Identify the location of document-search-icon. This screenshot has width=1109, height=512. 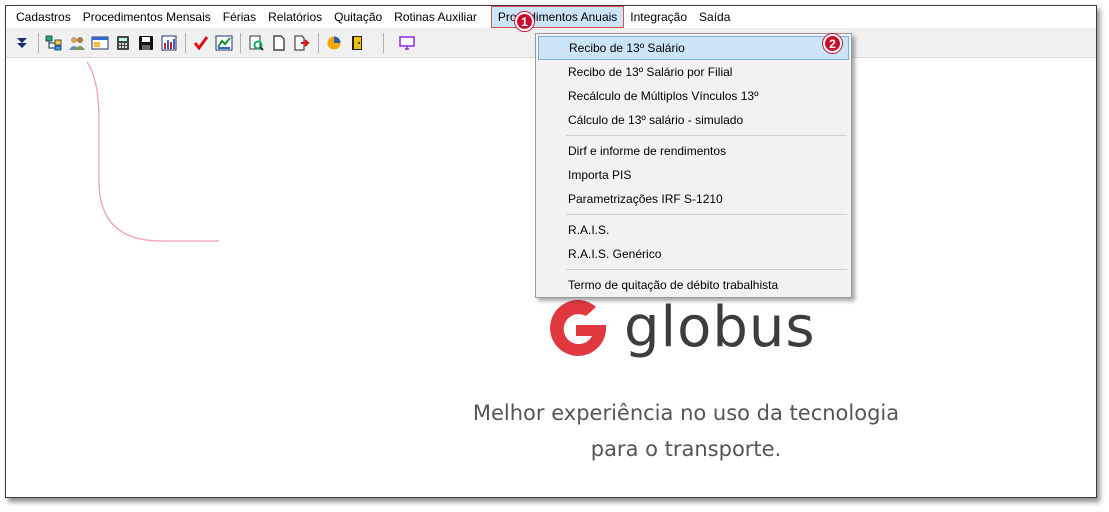
(256, 43).